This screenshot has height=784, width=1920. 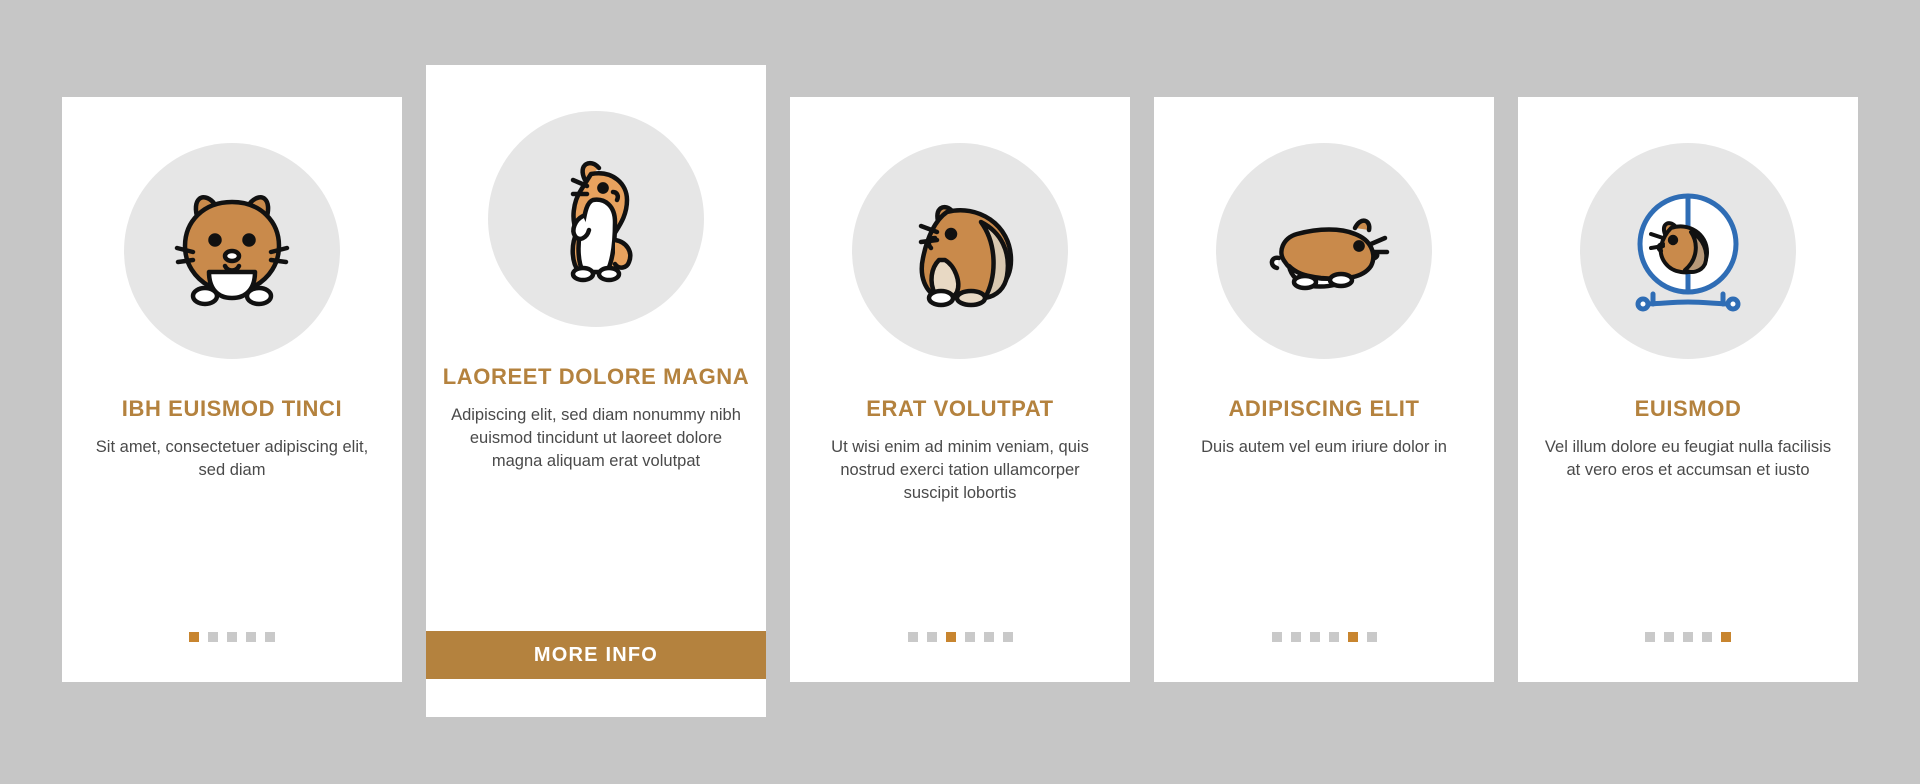 What do you see at coordinates (596, 219) in the screenshot?
I see `hamster-standing-icon` at bounding box center [596, 219].